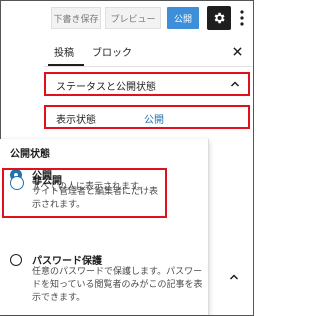 The height and width of the screenshot is (316, 320). What do you see at coordinates (183, 18) in the screenshot?
I see `publish-button: 公開` at bounding box center [183, 18].